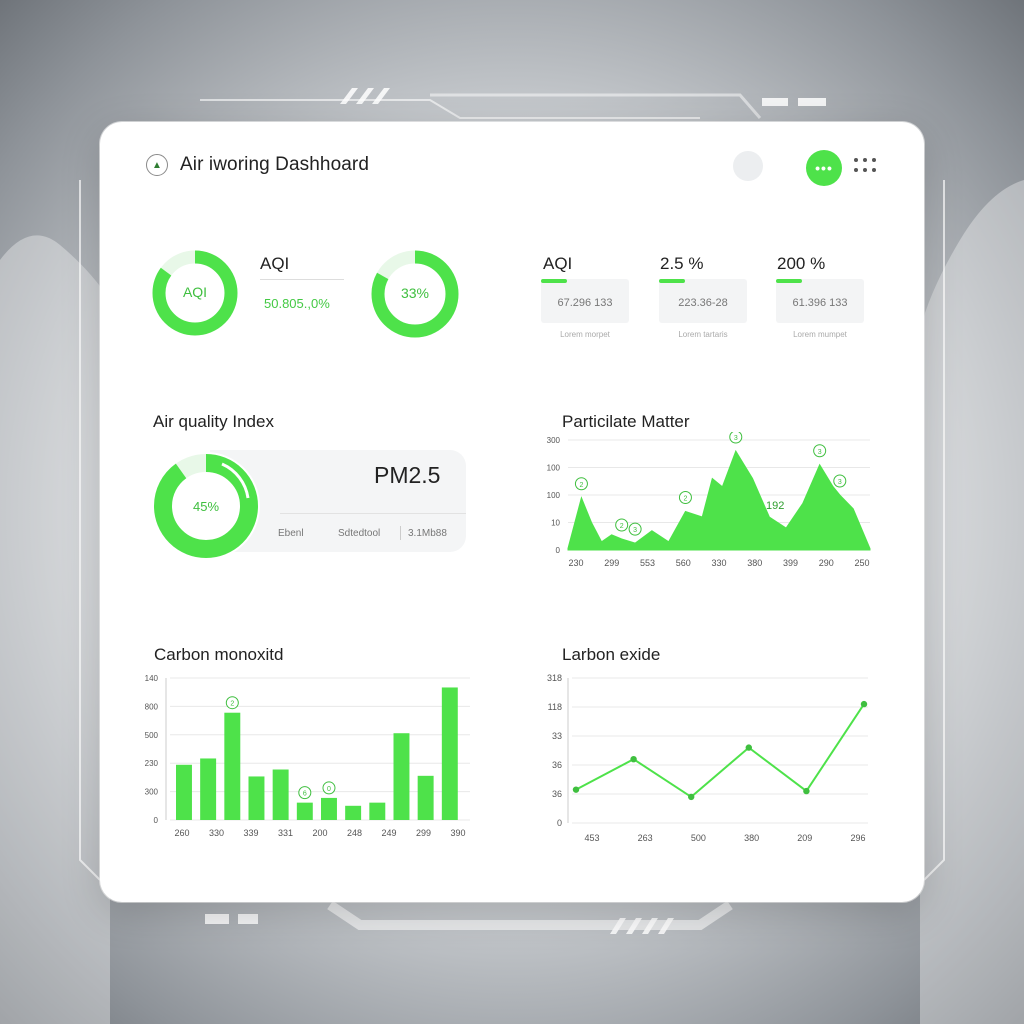  What do you see at coordinates (801, 263) in the screenshot?
I see `stat-title-3: 200 %` at bounding box center [801, 263].